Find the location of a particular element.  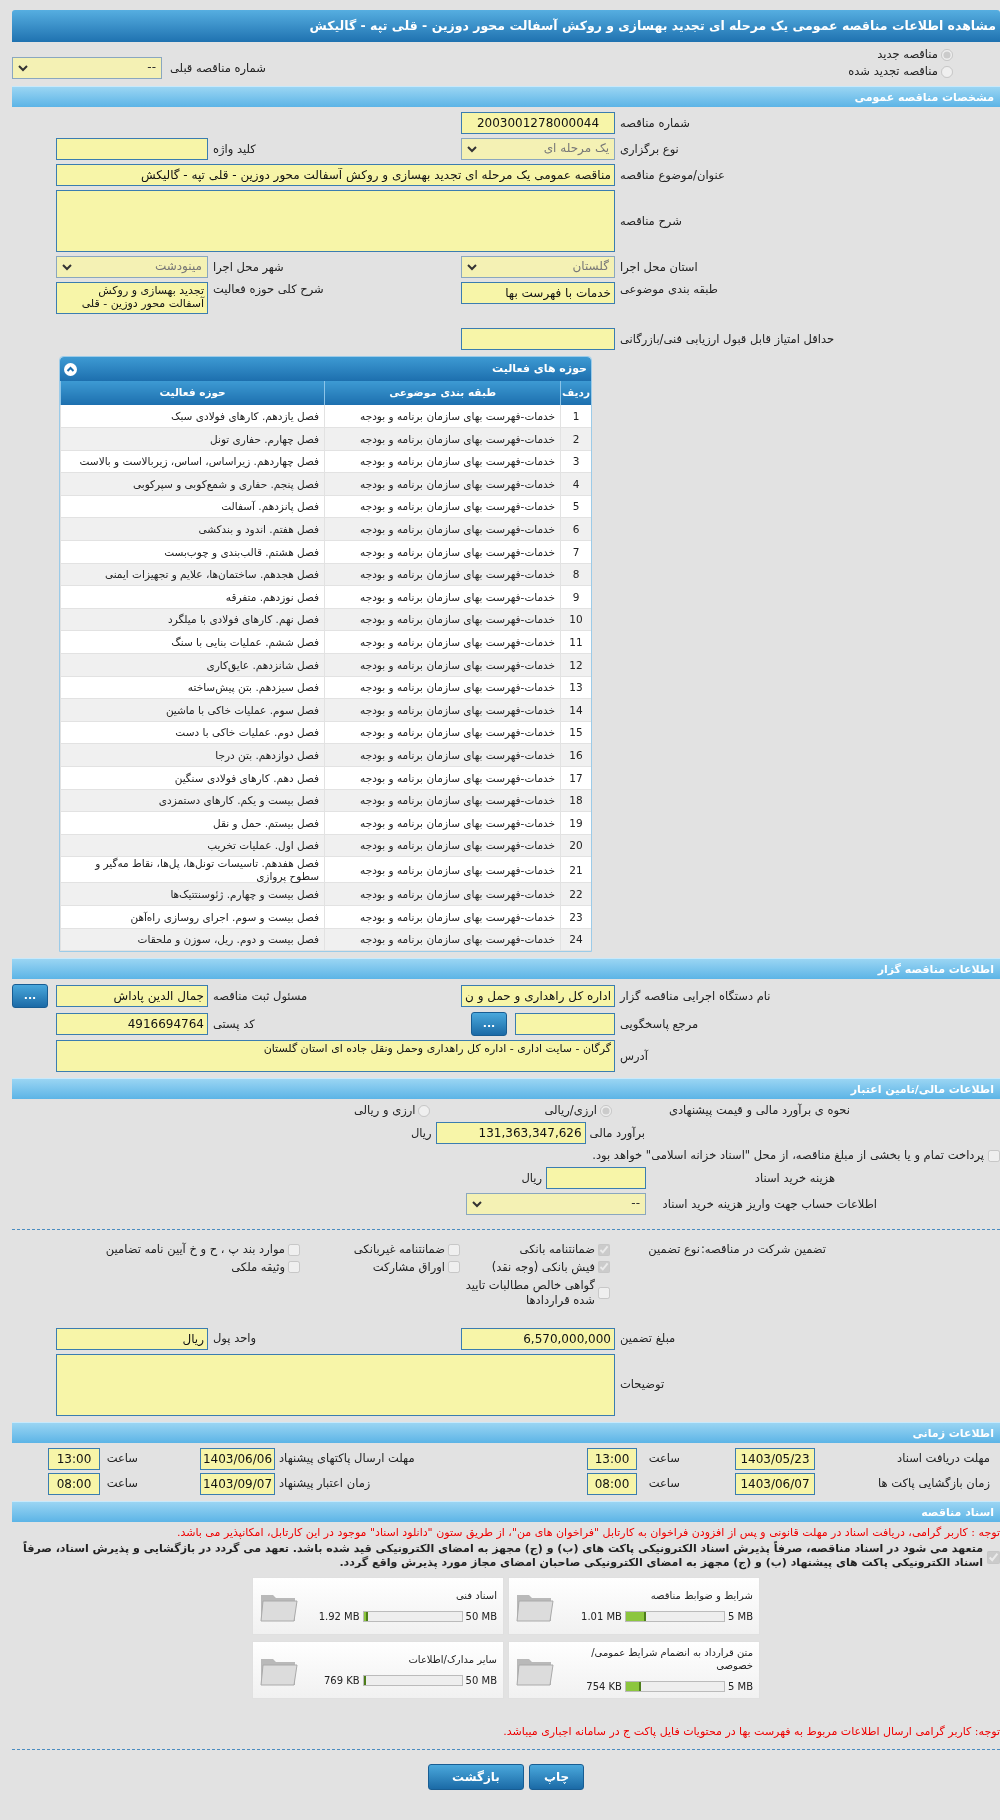

input-field: 1403/06/06 is located at coordinates (237, 1458).